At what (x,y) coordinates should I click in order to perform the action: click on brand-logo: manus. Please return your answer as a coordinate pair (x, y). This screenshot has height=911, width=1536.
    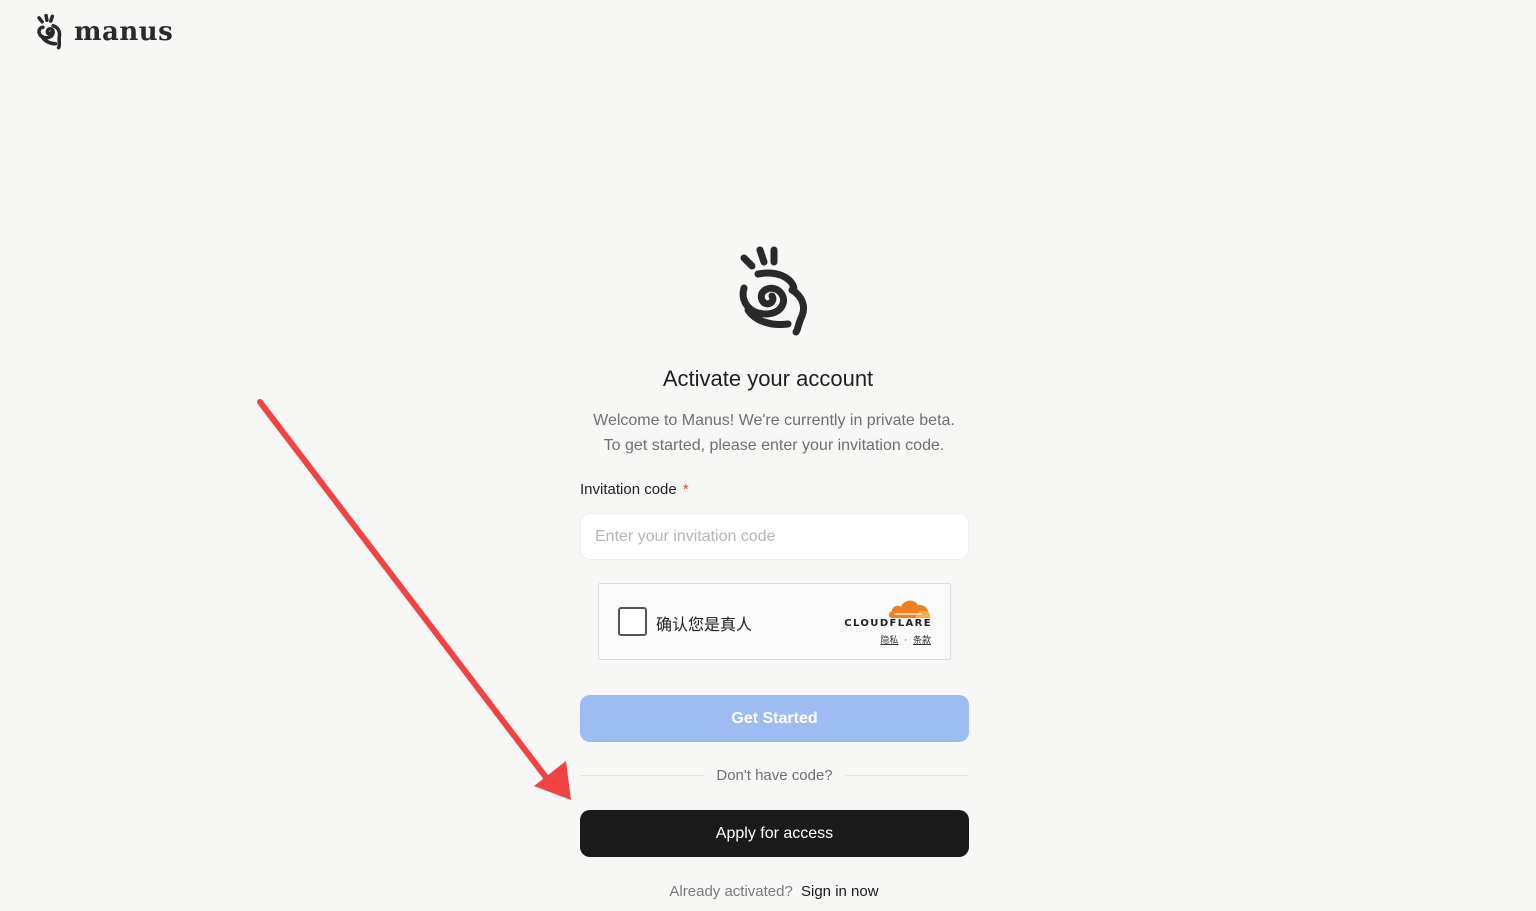
    Looking at the image, I should click on (103, 32).